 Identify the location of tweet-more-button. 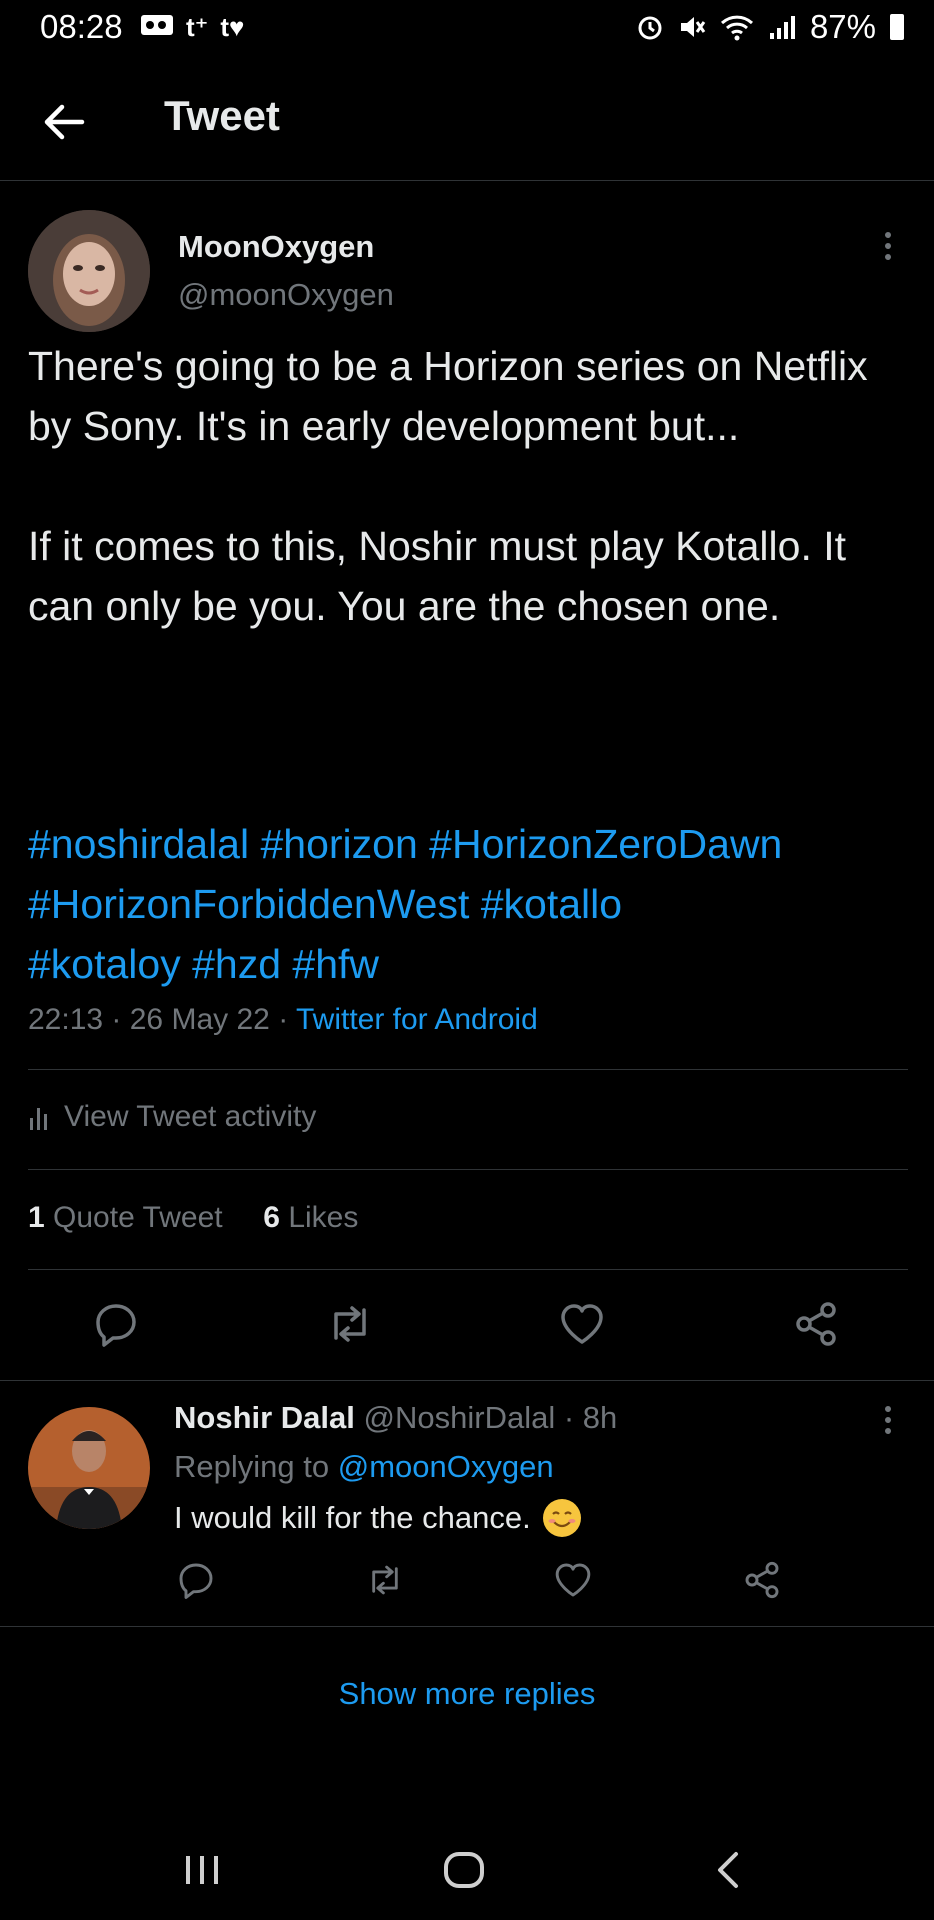
(889, 248).